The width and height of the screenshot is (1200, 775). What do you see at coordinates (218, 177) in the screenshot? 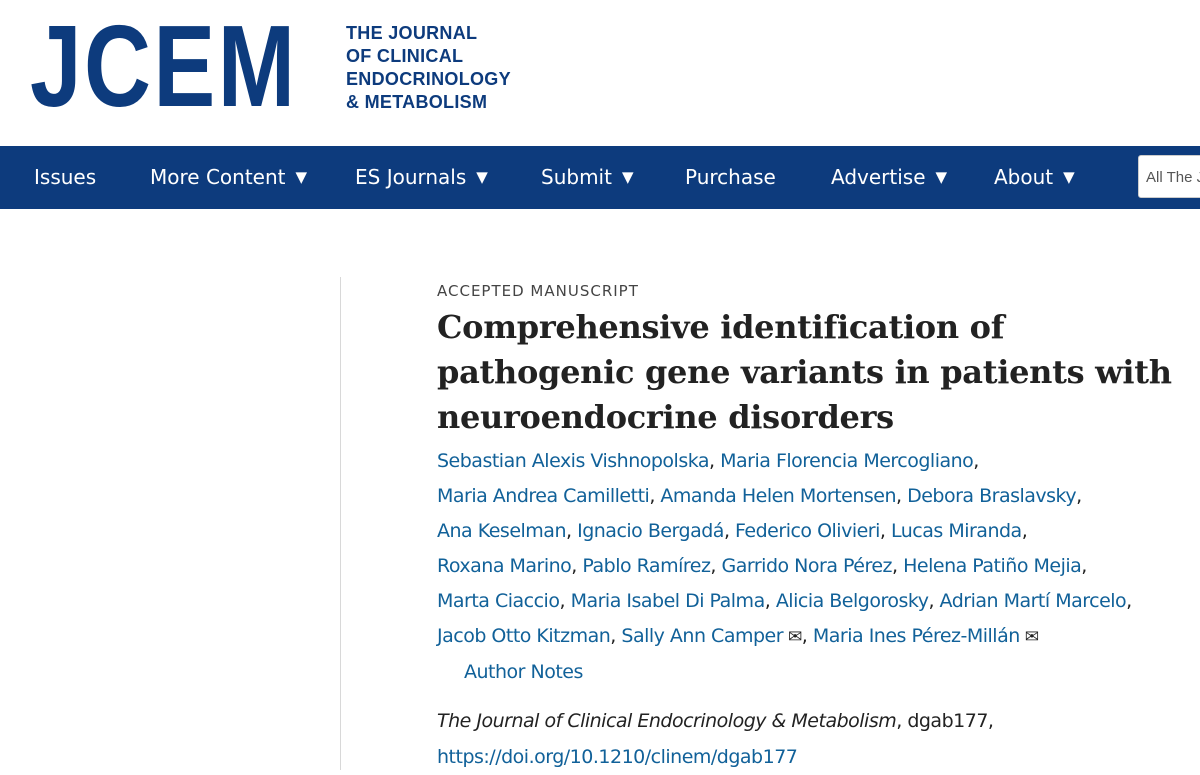
I see `nav-more-content-label: More Content` at bounding box center [218, 177].